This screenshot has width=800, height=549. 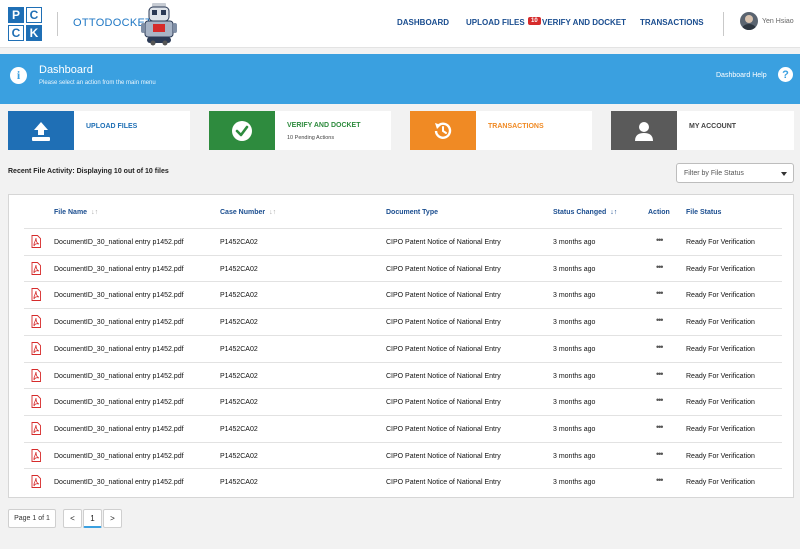 What do you see at coordinates (735, 173) in the screenshot?
I see `file-status-filter: Filter by File Status` at bounding box center [735, 173].